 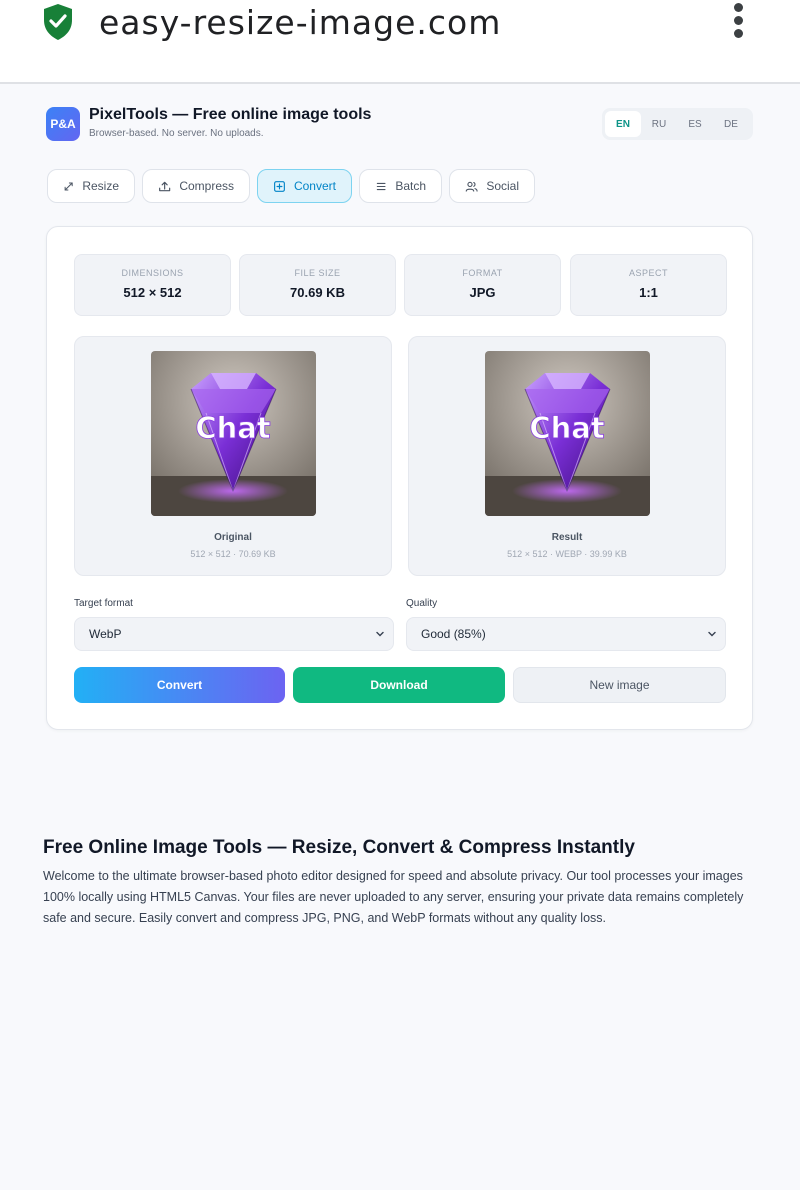 What do you see at coordinates (695, 124) in the screenshot?
I see `lang-button-es: ES` at bounding box center [695, 124].